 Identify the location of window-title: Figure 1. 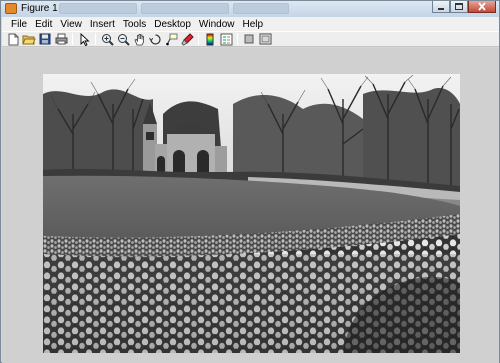
(39, 8).